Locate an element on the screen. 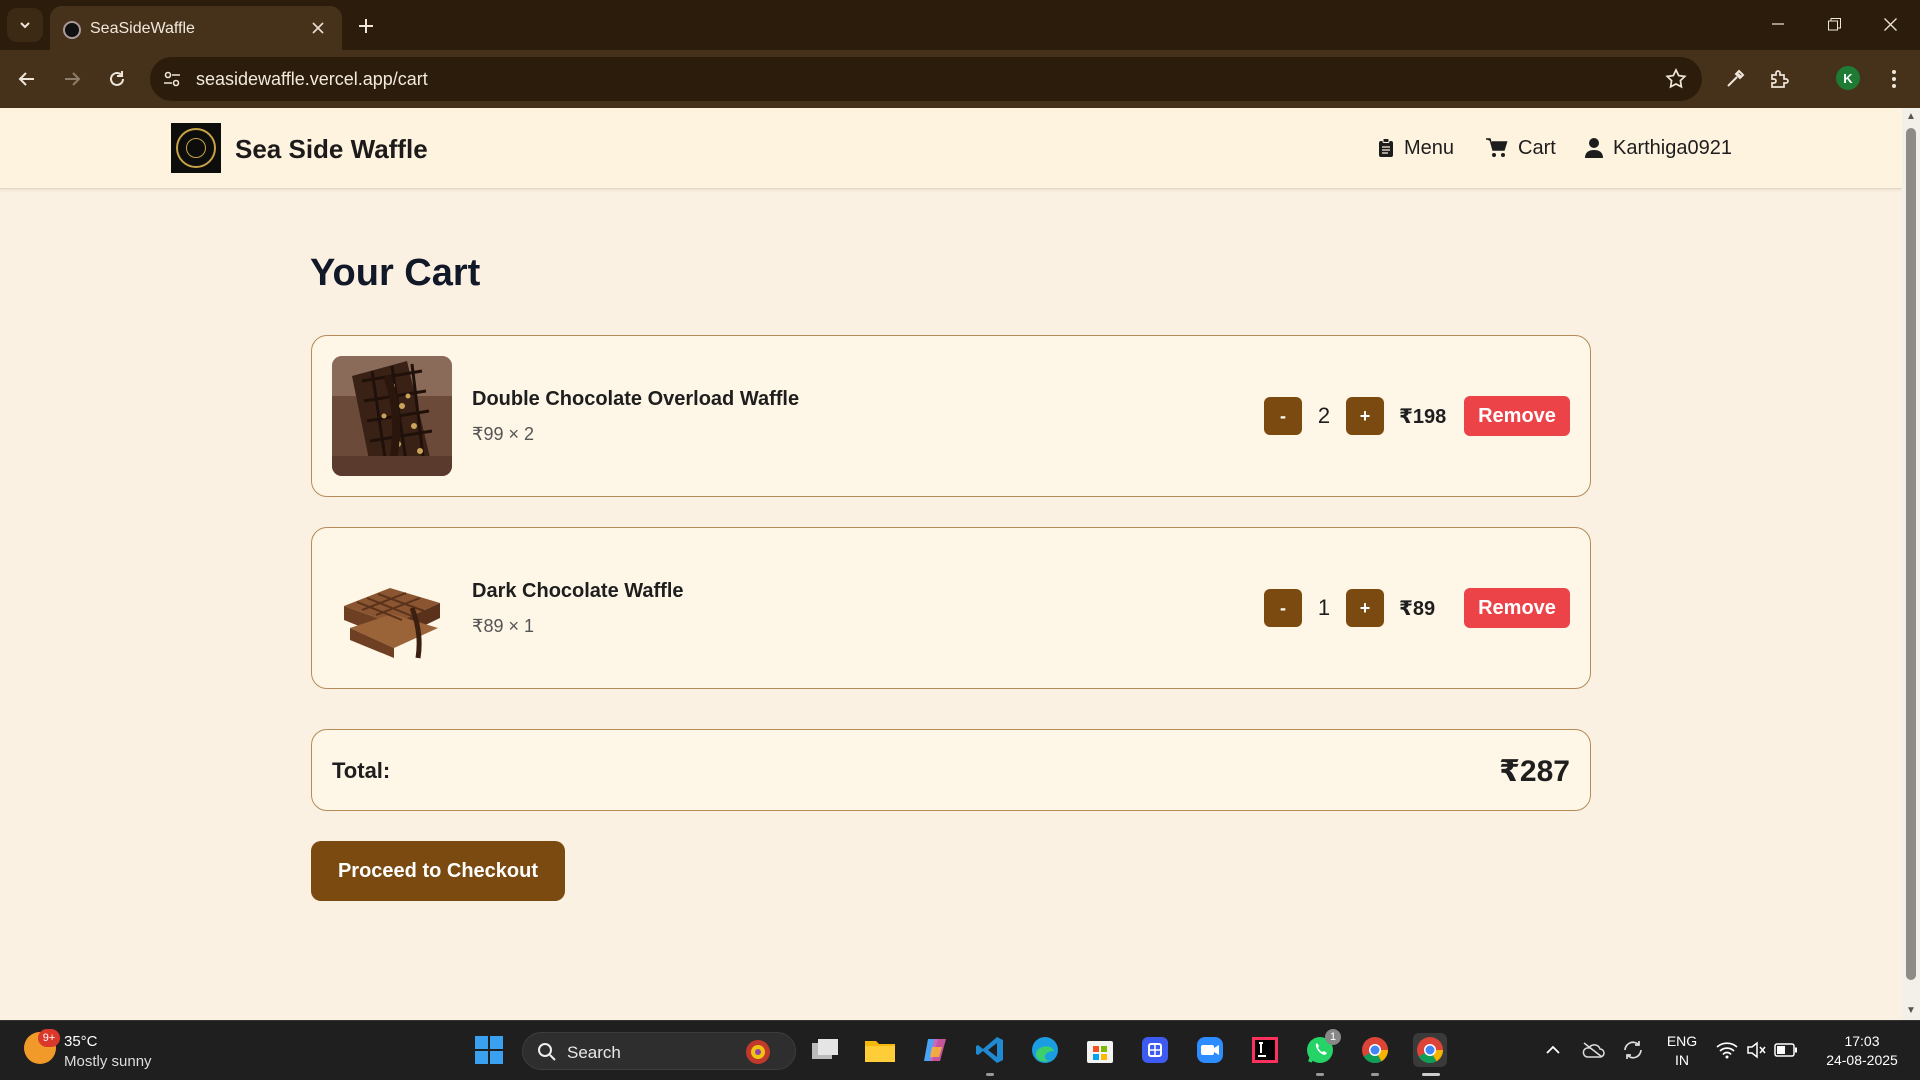 This screenshot has width=1920, height=1080. copilot-button is located at coordinates (935, 1050).